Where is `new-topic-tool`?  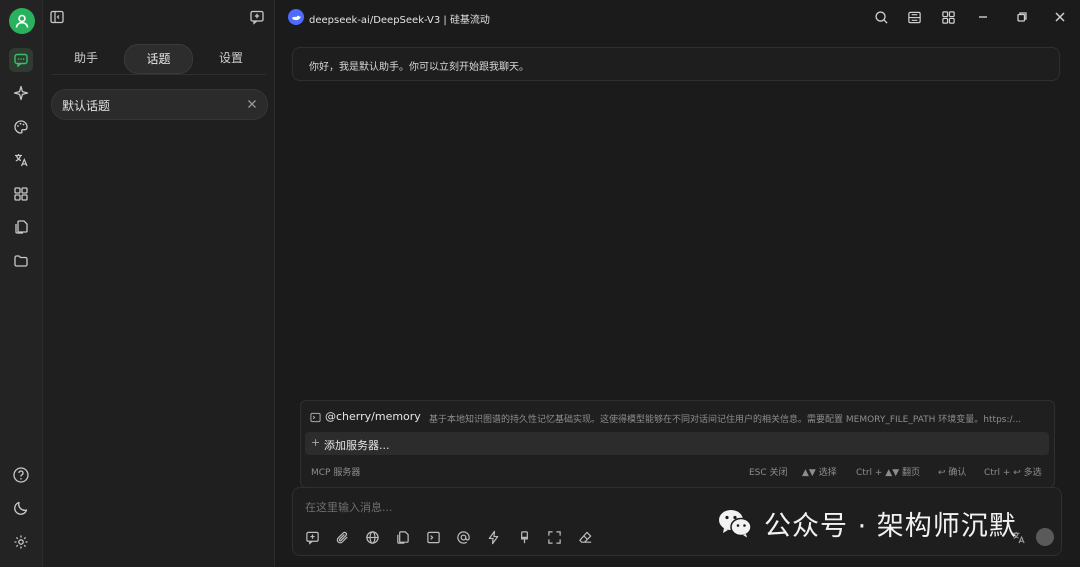
new-topic-tool is located at coordinates (312, 537).